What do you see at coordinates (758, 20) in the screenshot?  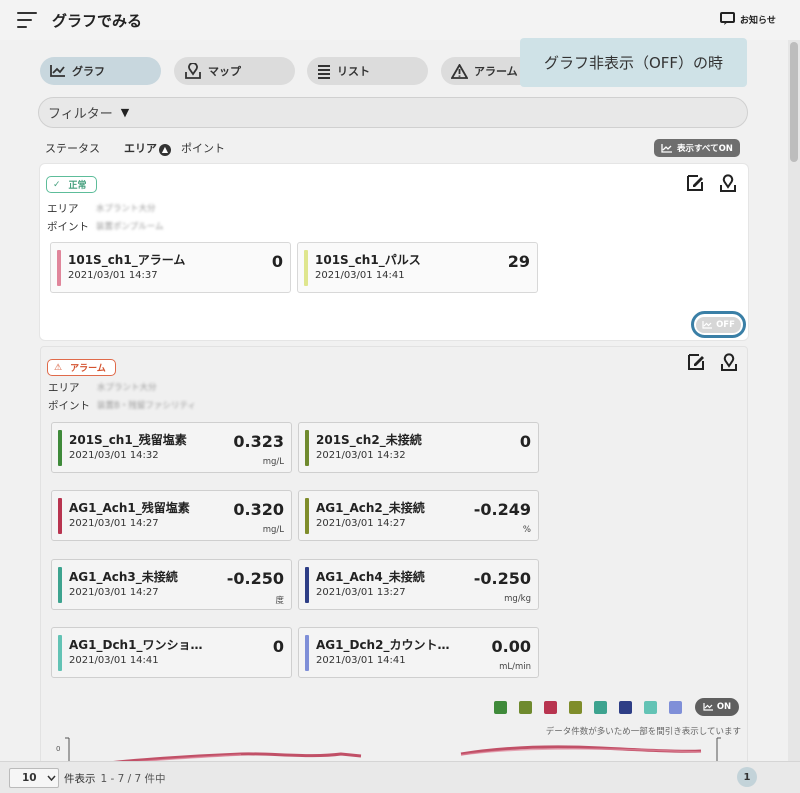 I see `notice-label: お知らせ` at bounding box center [758, 20].